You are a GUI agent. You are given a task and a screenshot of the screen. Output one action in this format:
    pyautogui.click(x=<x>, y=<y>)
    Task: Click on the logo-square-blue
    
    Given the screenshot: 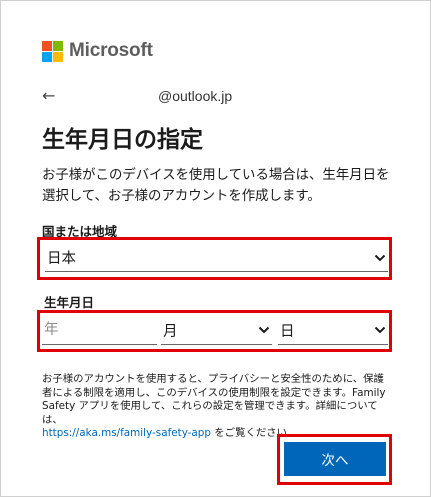 What is the action you would take?
    pyautogui.click(x=47, y=56)
    